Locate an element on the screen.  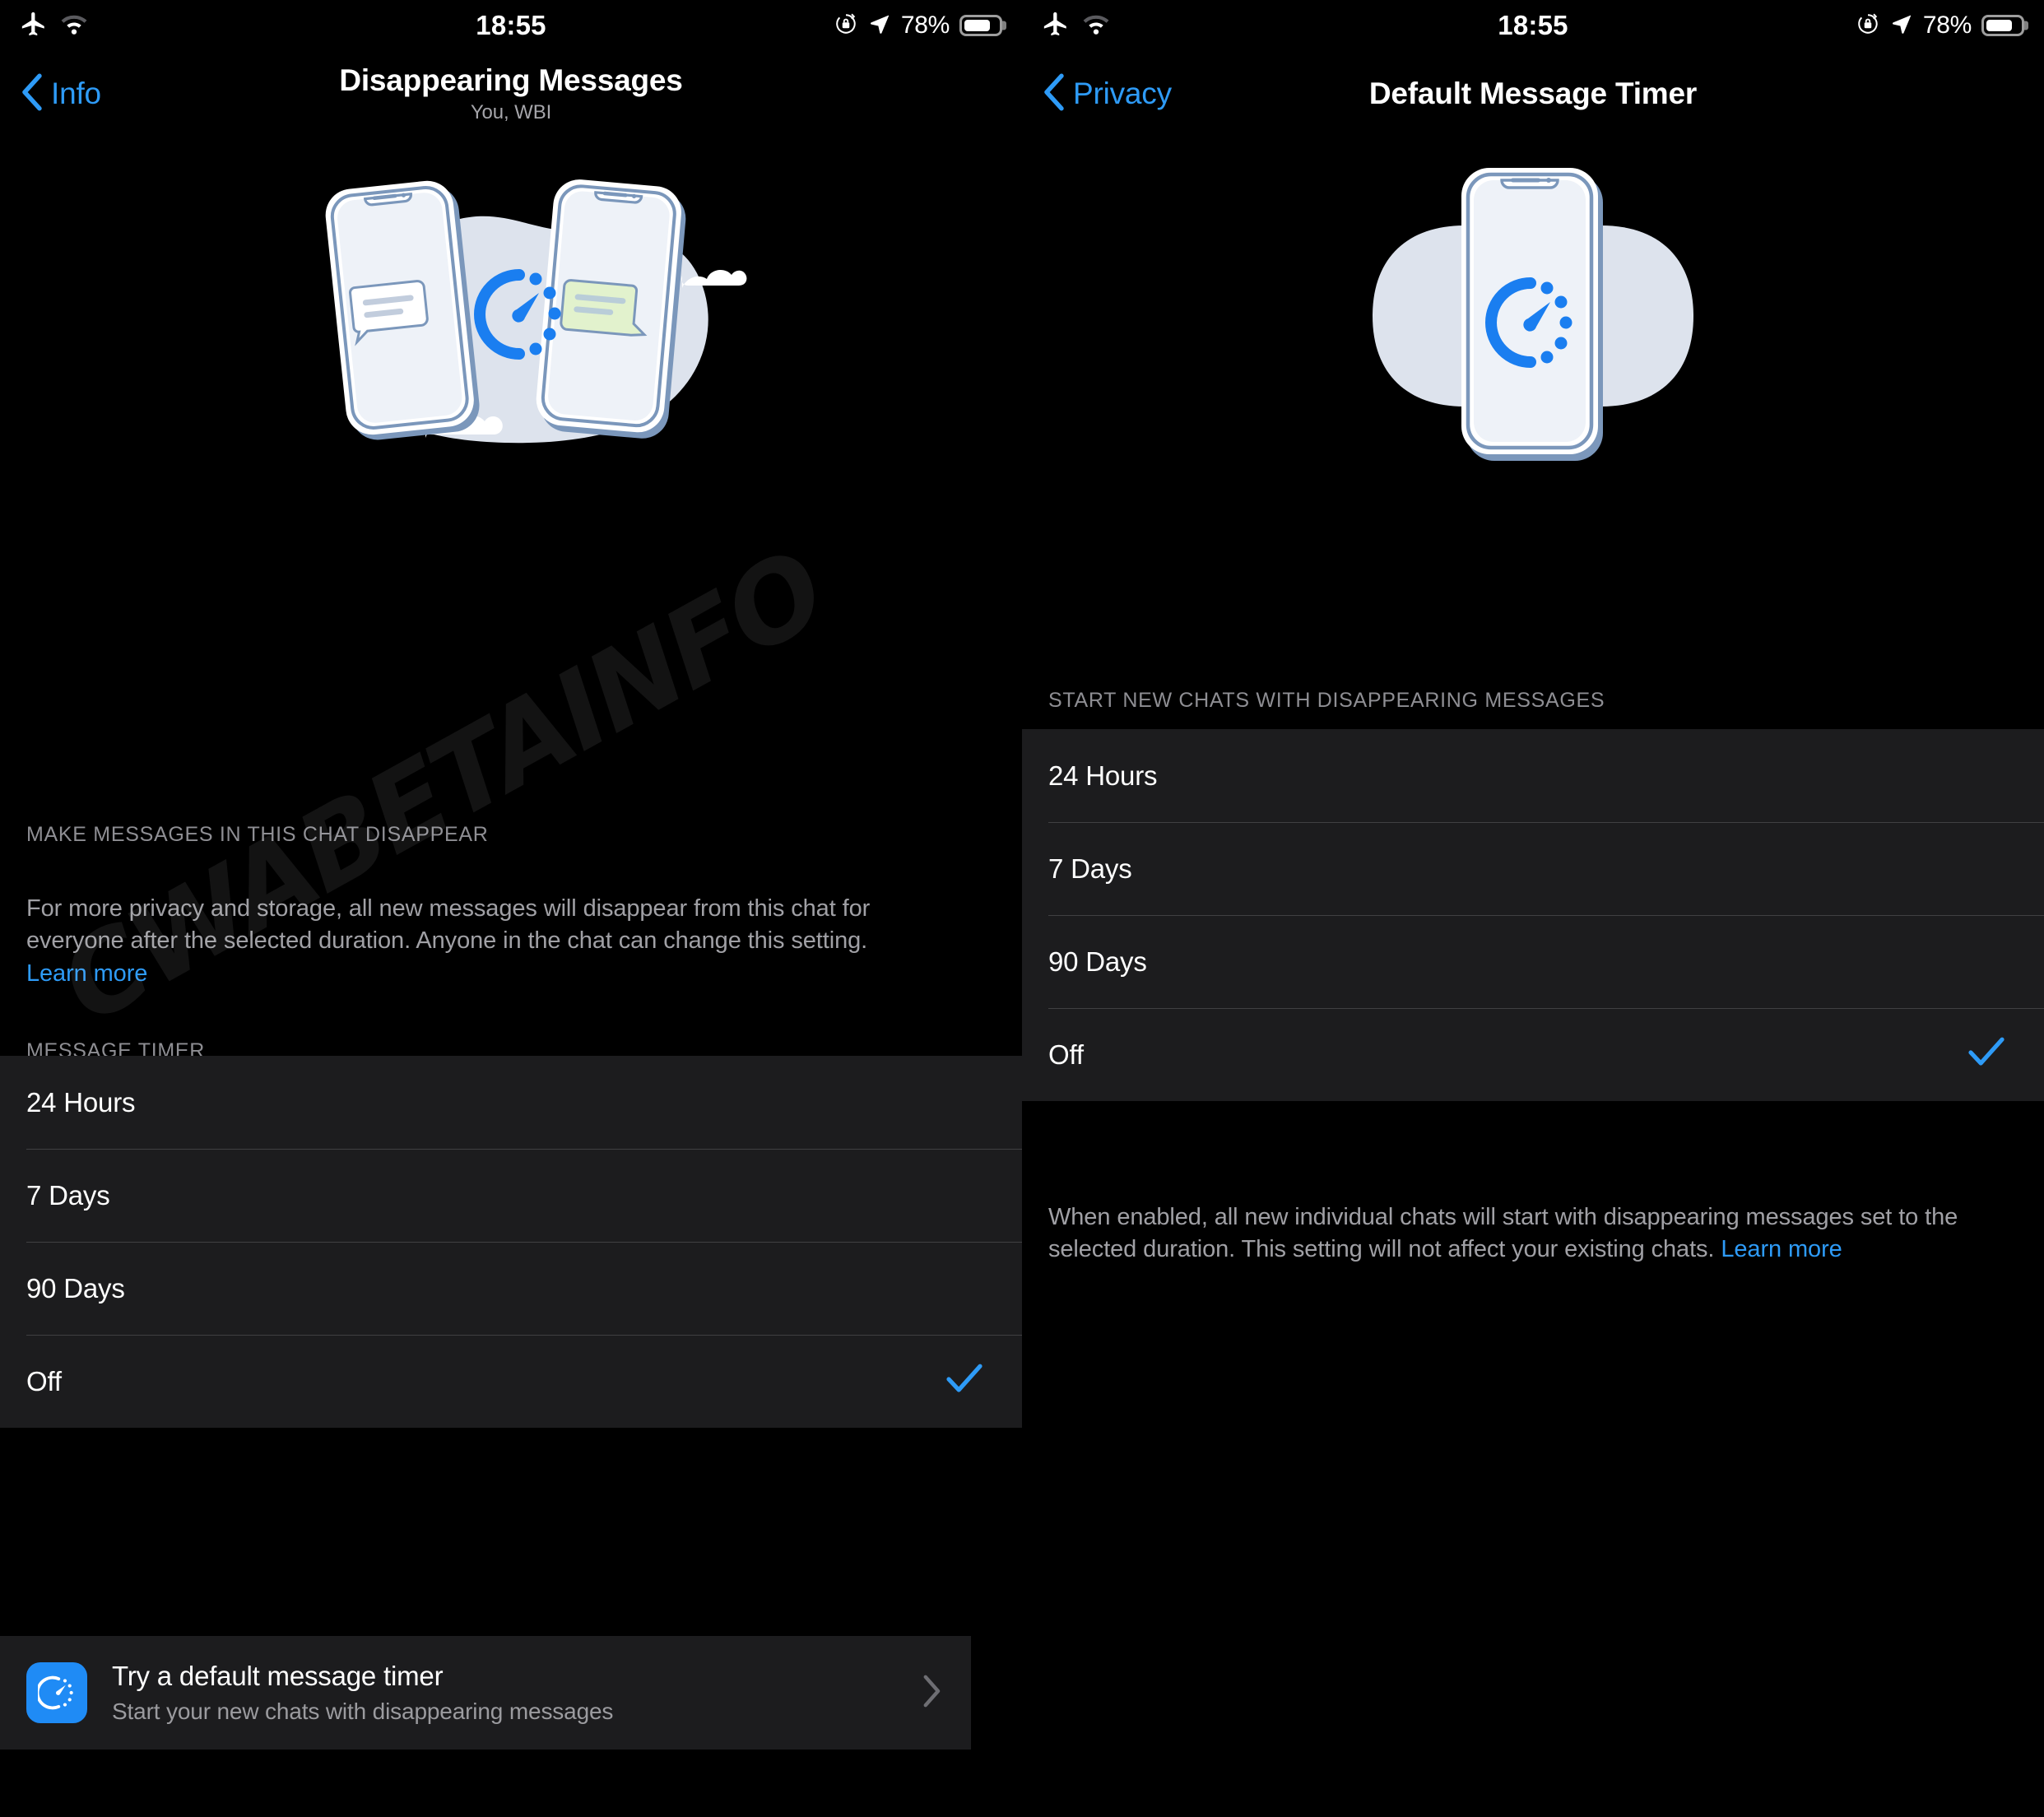
promo-title: Try a default message timer is located at coordinates (278, 1676).